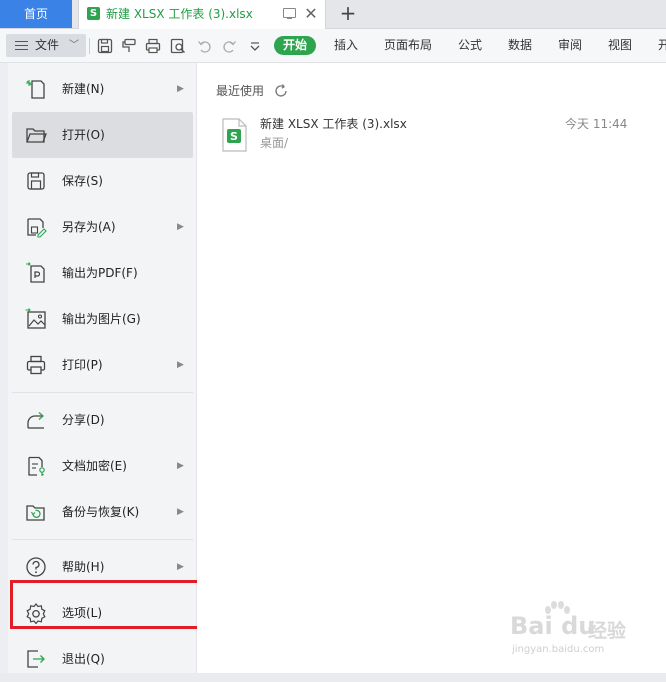  Describe the element at coordinates (346, 45) in the screenshot. I see `ribbon-tab-insert: 插入` at that location.